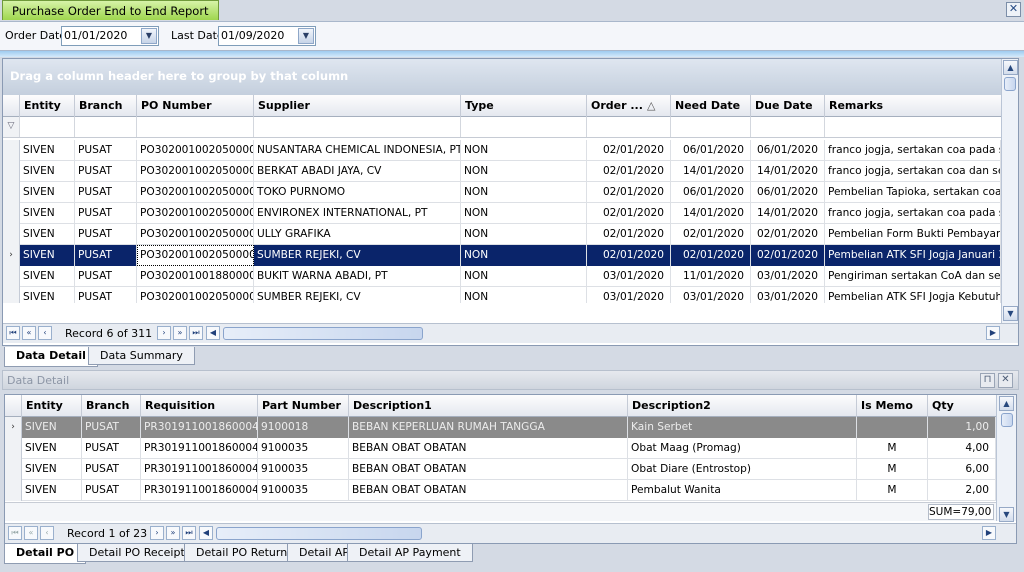 The width and height of the screenshot is (1024, 572). What do you see at coordinates (51, 357) in the screenshot?
I see `tab-data-detail: Data Detail` at bounding box center [51, 357].